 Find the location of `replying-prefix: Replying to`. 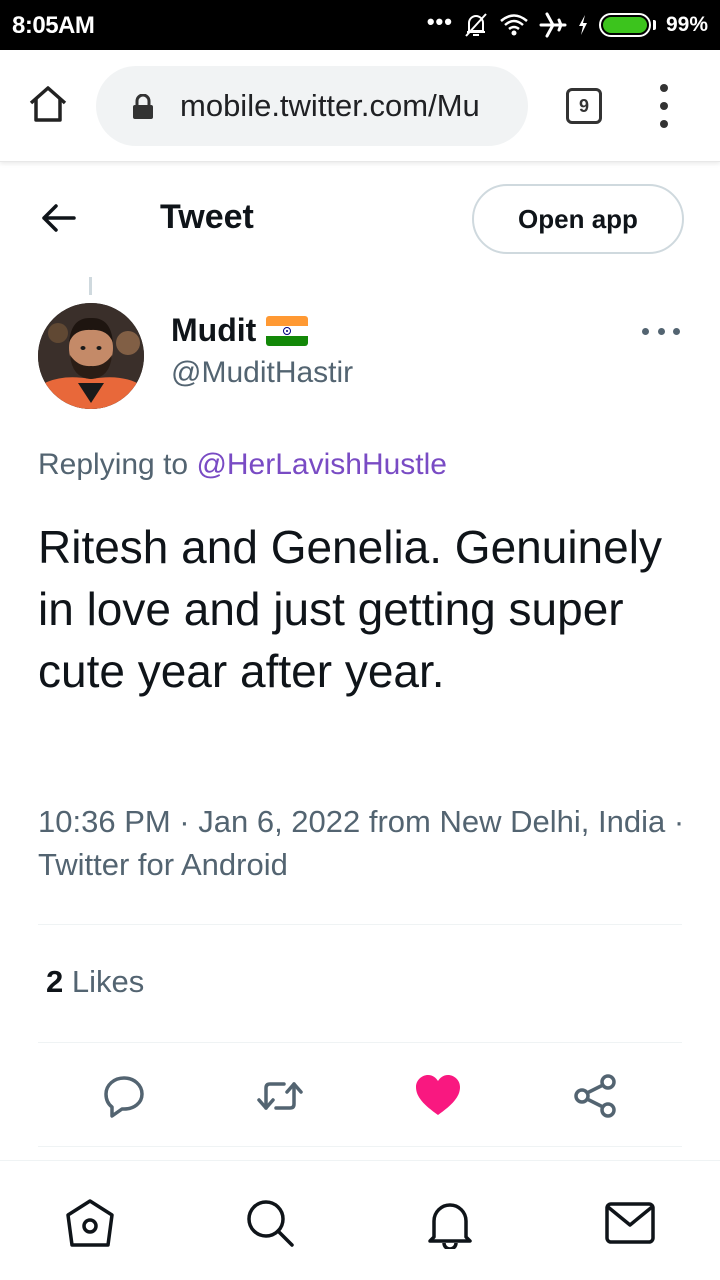

replying-prefix: Replying to is located at coordinates (113, 464).